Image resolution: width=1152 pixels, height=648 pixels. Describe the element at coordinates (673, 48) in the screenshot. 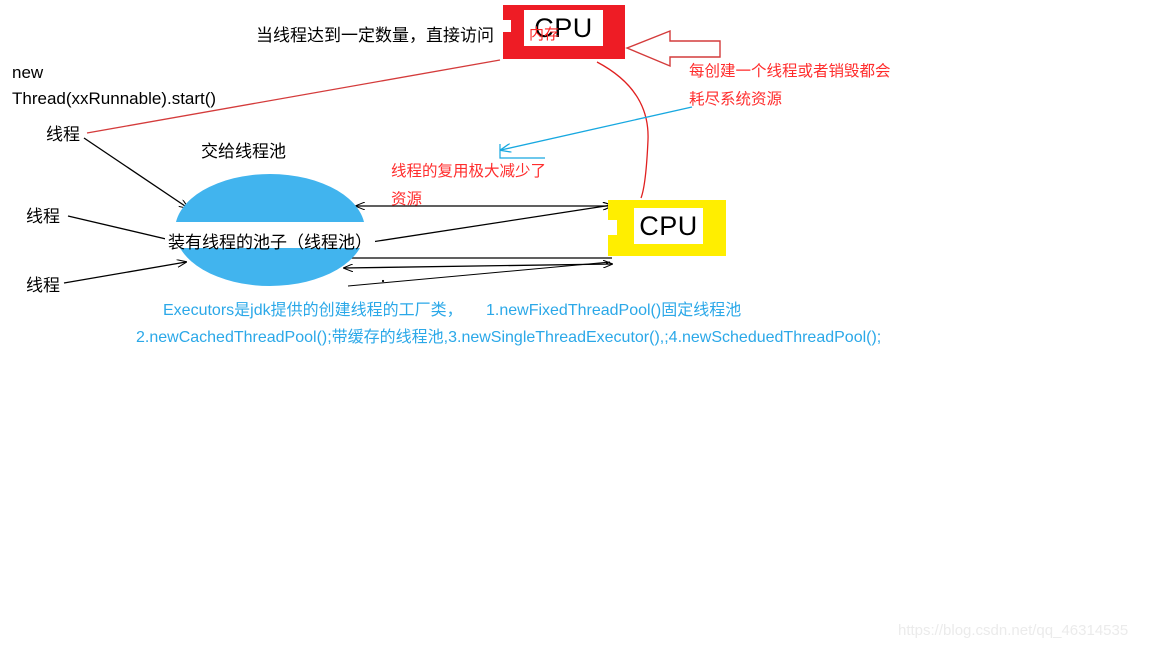

I see `red-block-arrow` at that location.